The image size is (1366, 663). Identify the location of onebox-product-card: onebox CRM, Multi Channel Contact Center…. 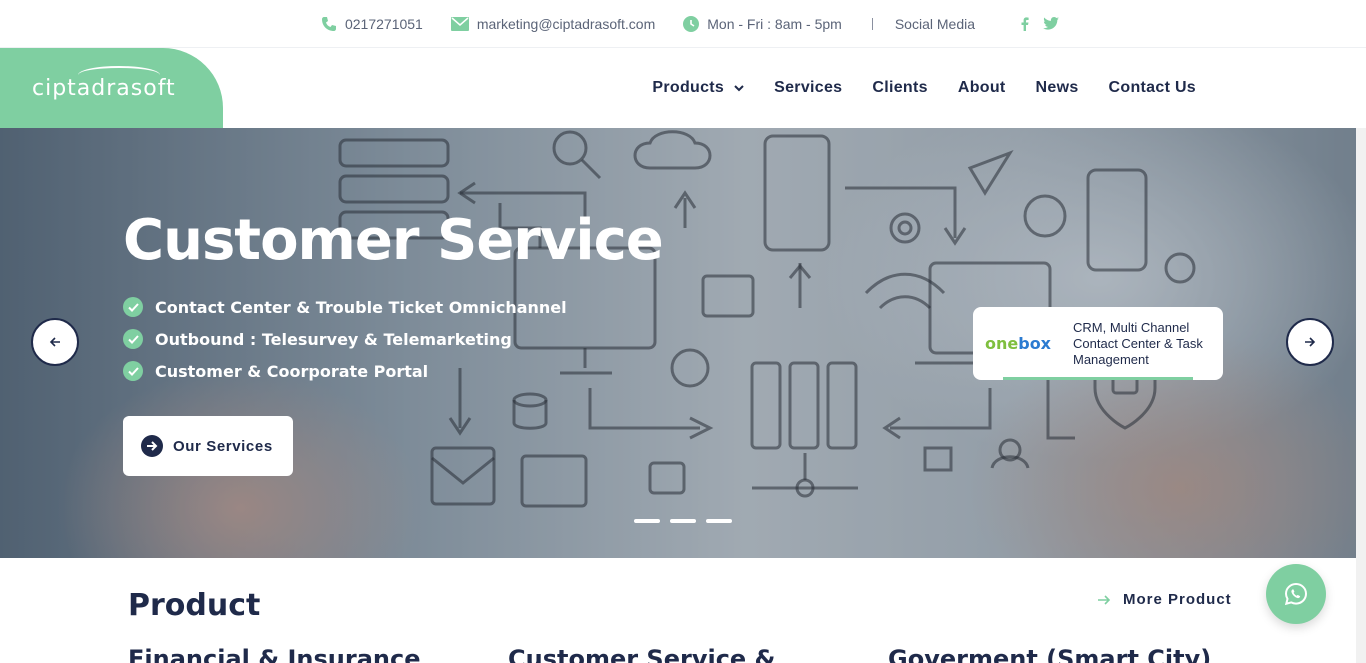
(1098, 343).